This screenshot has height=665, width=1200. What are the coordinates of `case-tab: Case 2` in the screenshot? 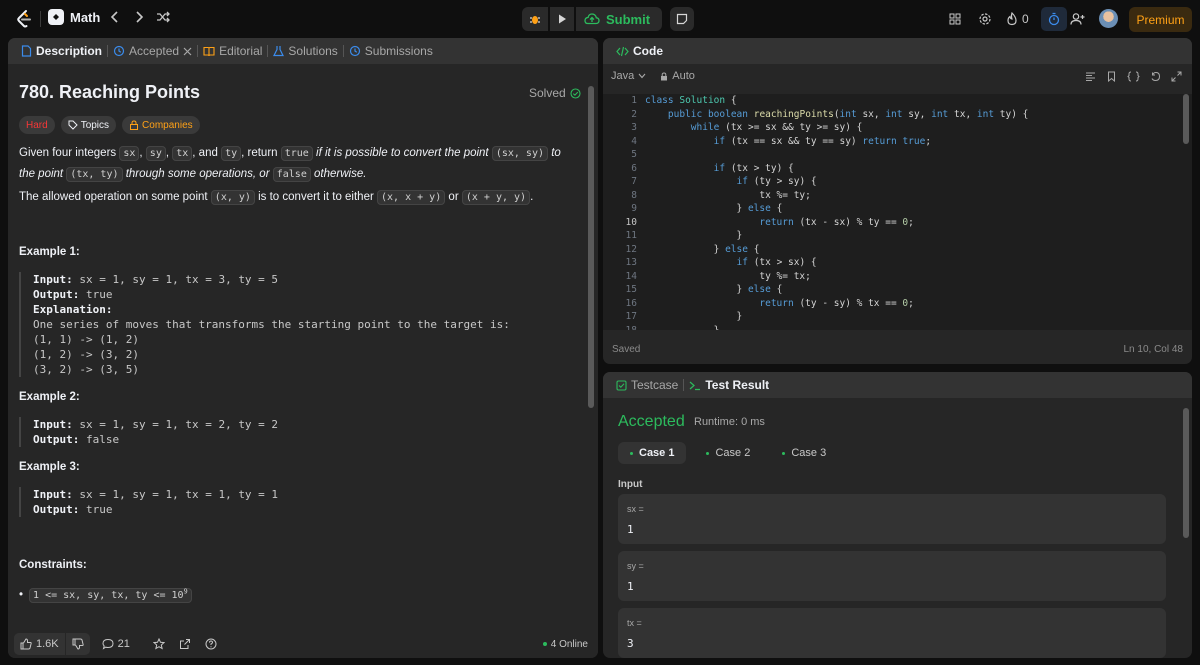 It's located at (728, 453).